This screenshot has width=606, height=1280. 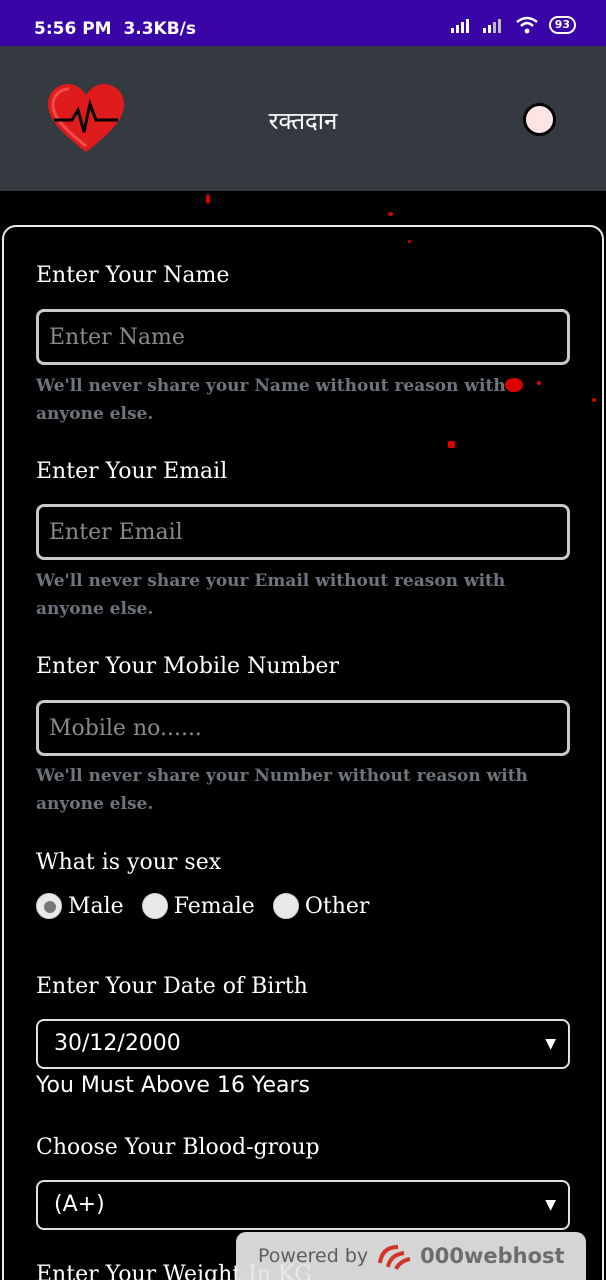 What do you see at coordinates (313, 1256) in the screenshot?
I see `powered-by-text: Powered by` at bounding box center [313, 1256].